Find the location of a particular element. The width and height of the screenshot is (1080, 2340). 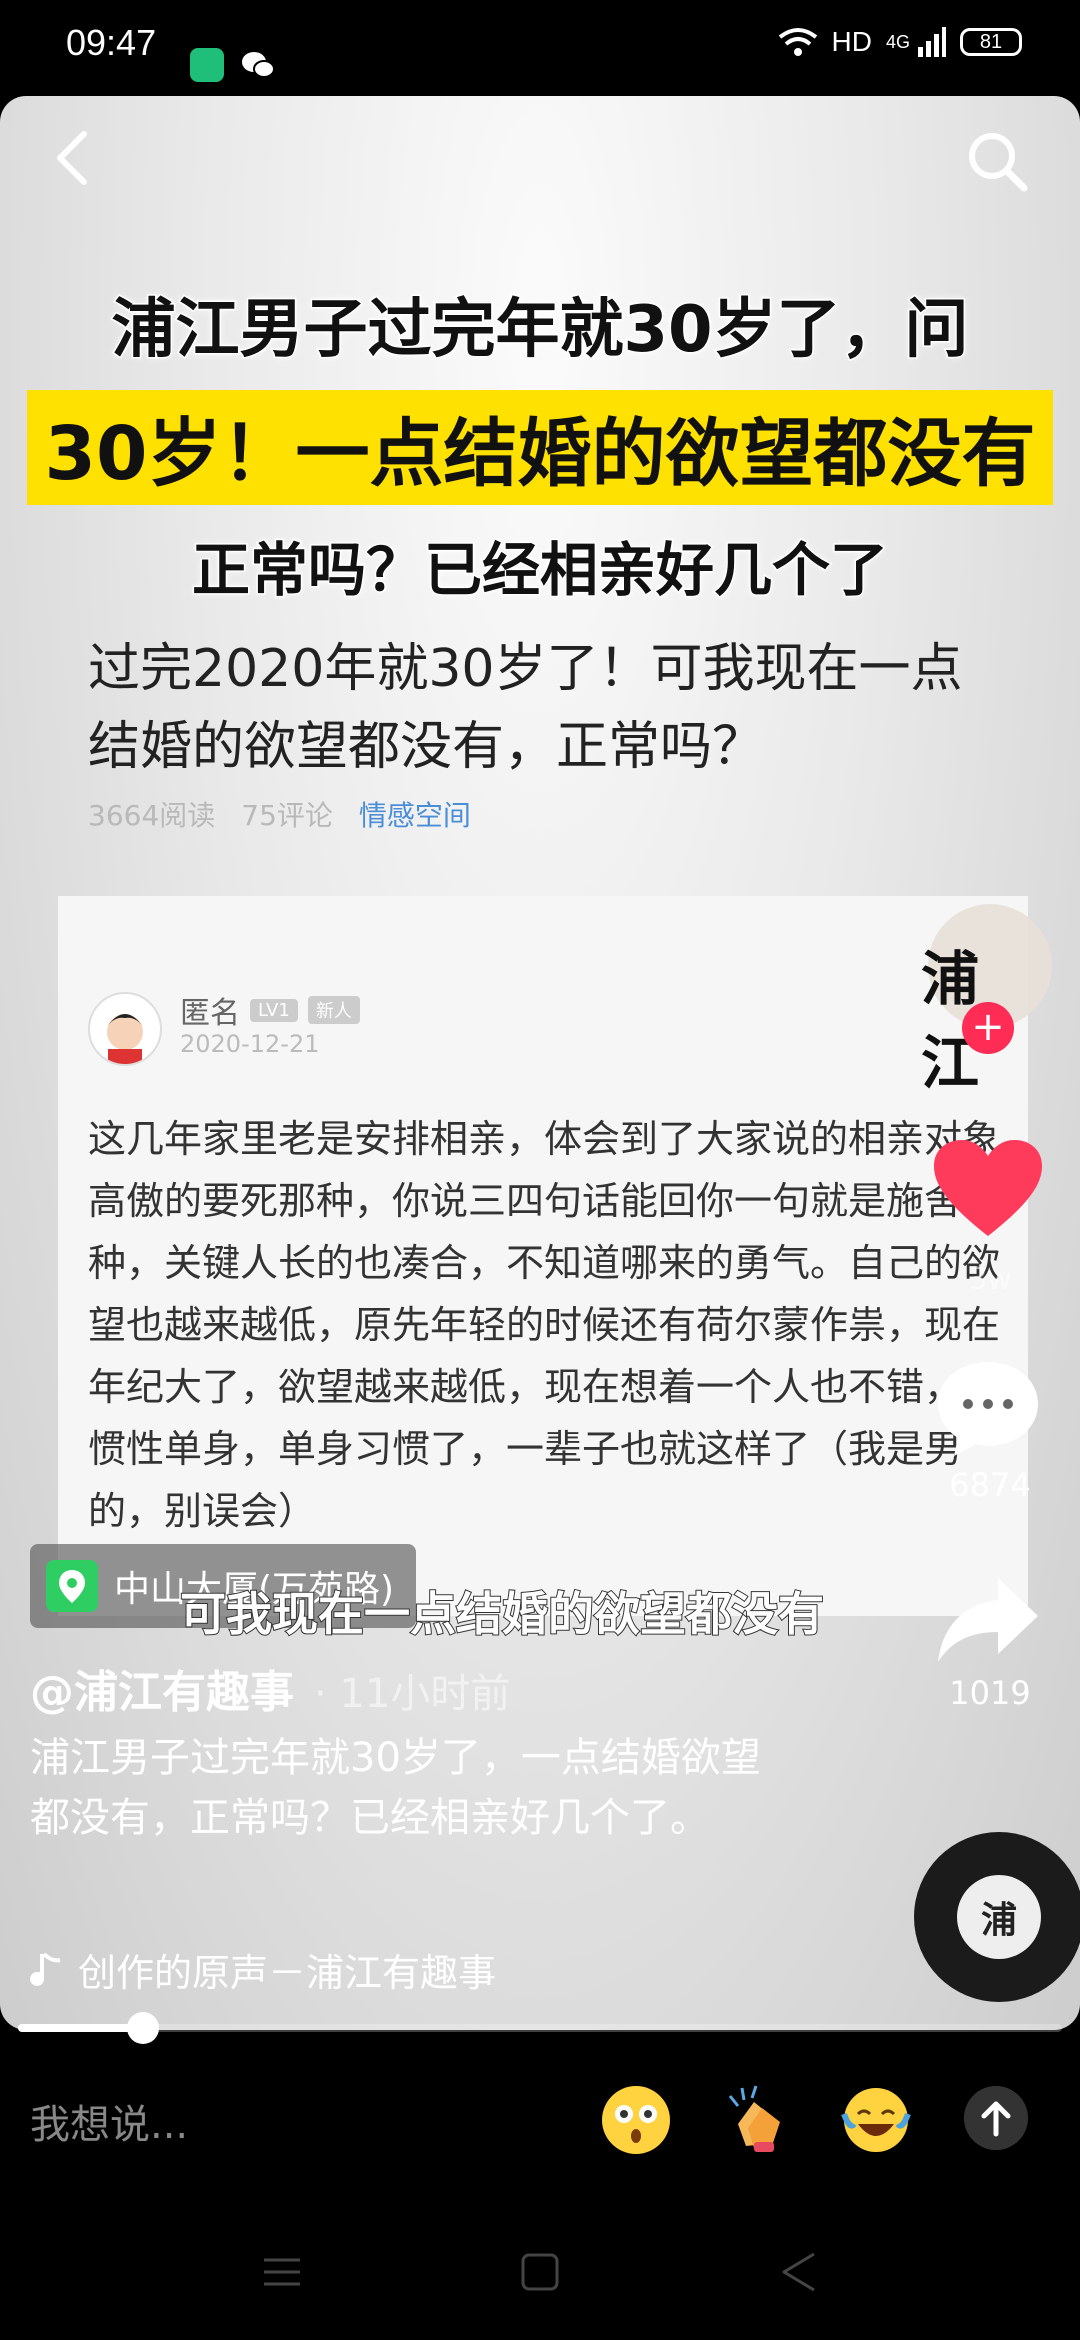

like-count: 3w is located at coordinates (990, 1279).